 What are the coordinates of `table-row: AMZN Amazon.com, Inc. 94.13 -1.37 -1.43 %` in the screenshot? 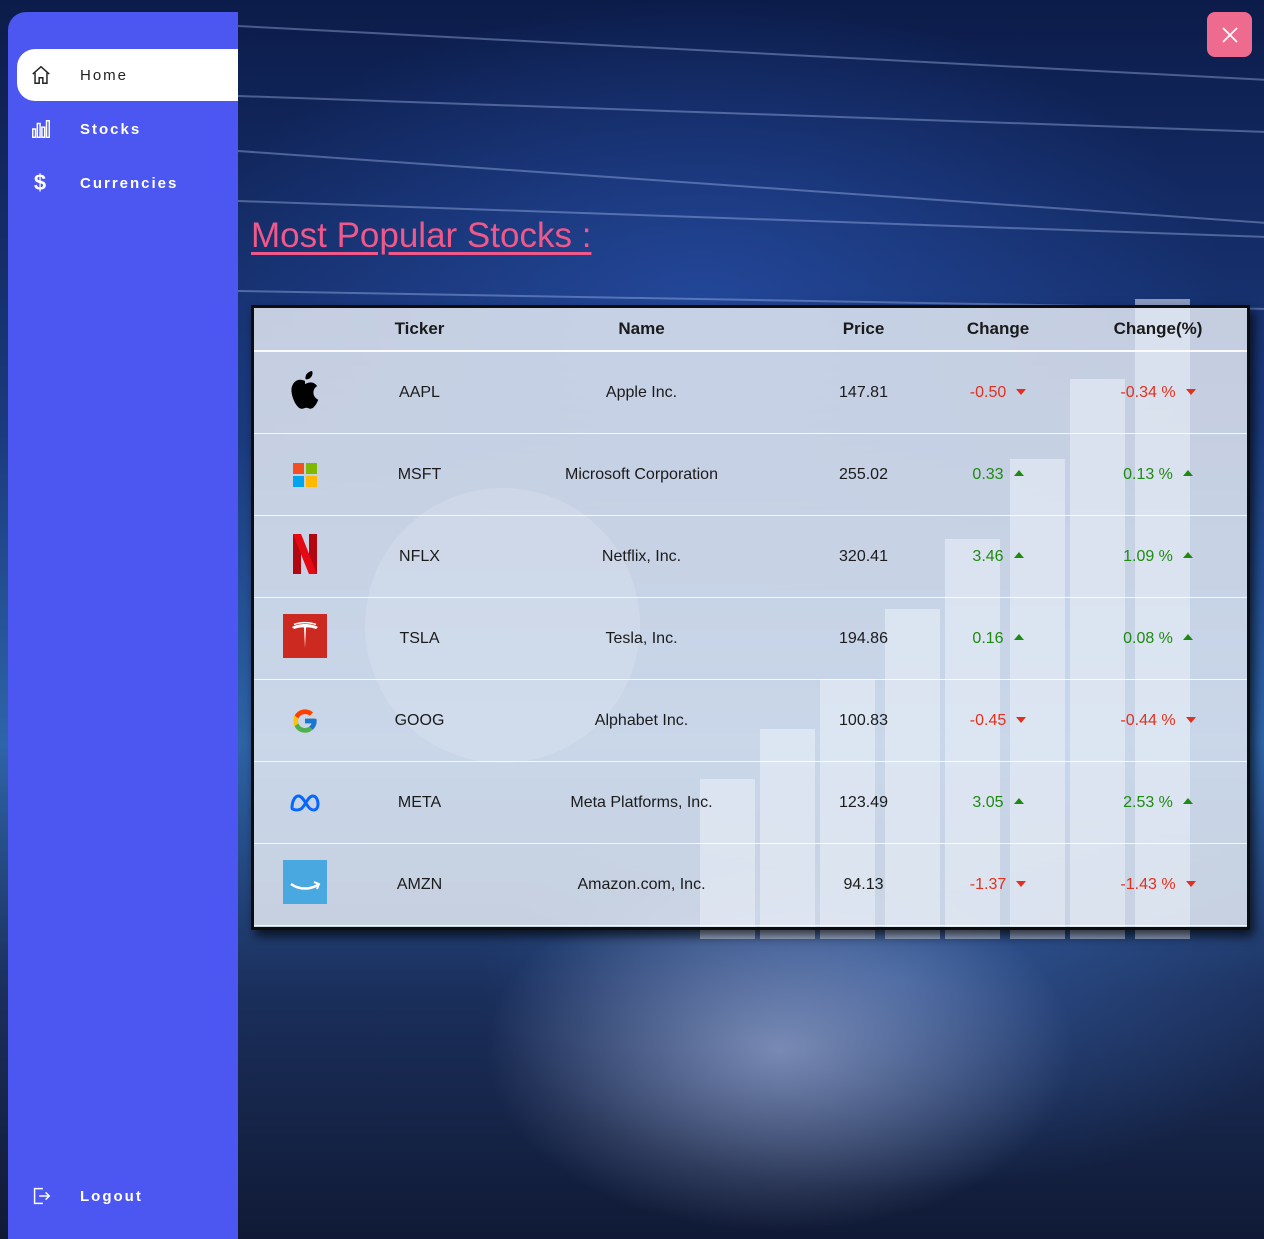 It's located at (750, 884).